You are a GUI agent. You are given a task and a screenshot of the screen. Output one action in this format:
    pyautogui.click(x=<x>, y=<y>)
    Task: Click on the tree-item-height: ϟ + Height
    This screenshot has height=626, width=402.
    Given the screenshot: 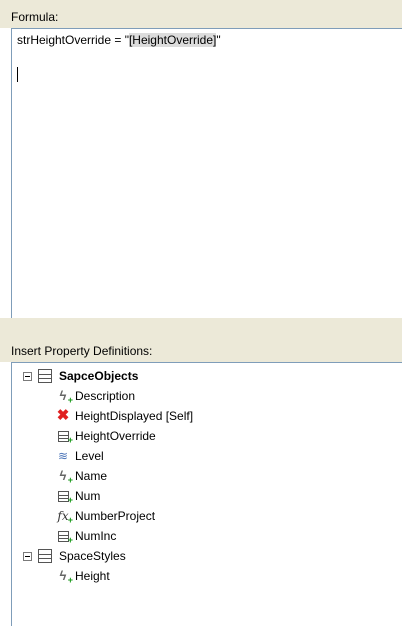 What is the action you would take?
    pyautogui.click(x=82, y=576)
    